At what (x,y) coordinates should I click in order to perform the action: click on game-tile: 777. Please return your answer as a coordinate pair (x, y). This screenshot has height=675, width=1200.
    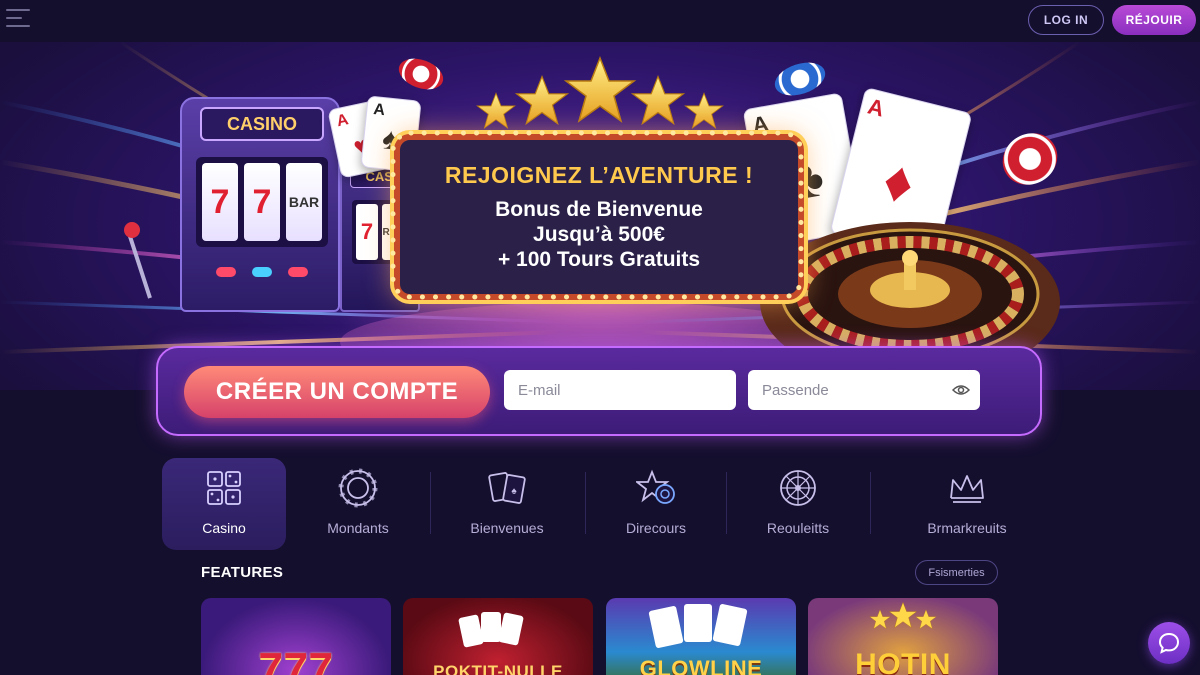
    Looking at the image, I should click on (296, 636).